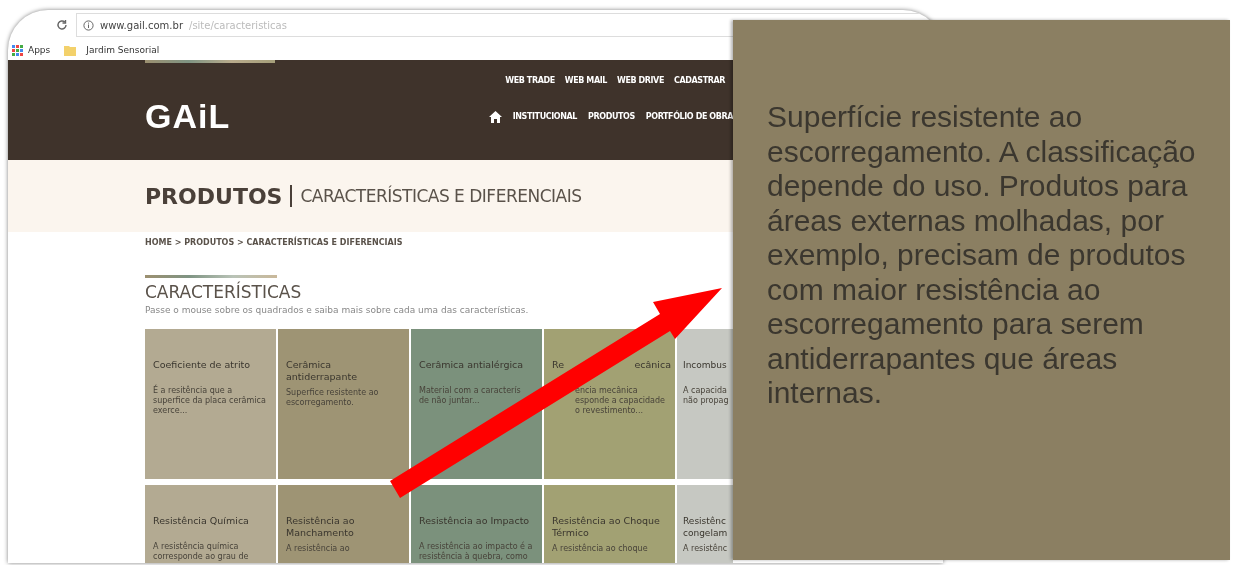 This screenshot has height=565, width=1234. What do you see at coordinates (652, 365) in the screenshot?
I see `card-title: ecânica` at bounding box center [652, 365].